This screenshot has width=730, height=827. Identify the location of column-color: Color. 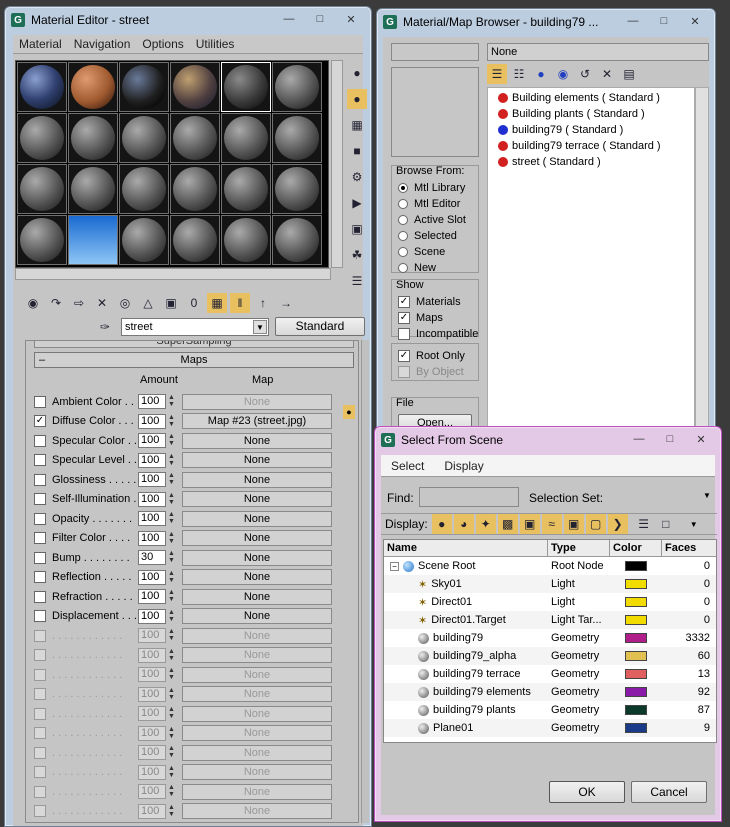
(636, 548).